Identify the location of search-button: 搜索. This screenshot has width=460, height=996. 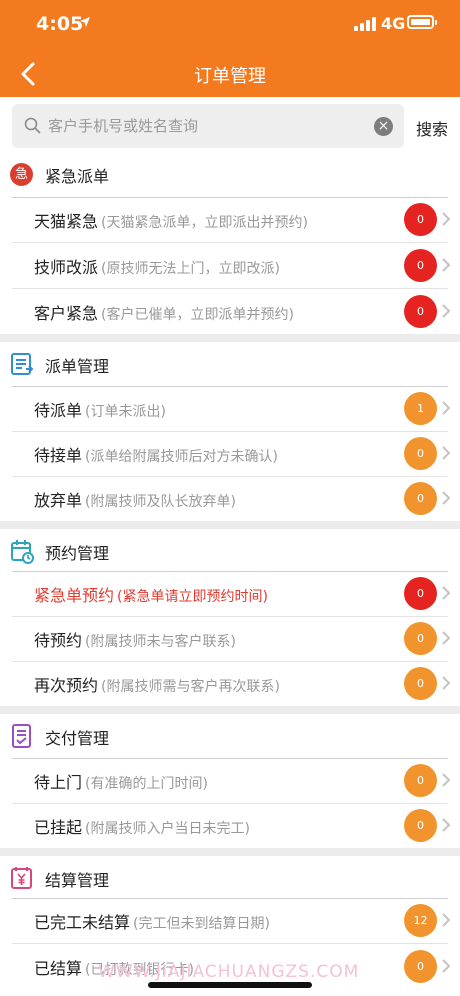
(432, 128).